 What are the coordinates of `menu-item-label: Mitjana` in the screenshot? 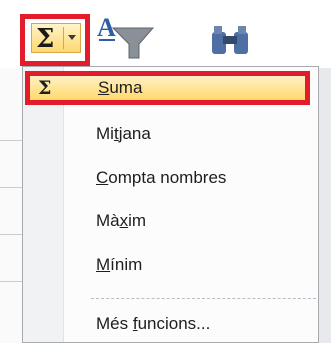 It's located at (123, 133).